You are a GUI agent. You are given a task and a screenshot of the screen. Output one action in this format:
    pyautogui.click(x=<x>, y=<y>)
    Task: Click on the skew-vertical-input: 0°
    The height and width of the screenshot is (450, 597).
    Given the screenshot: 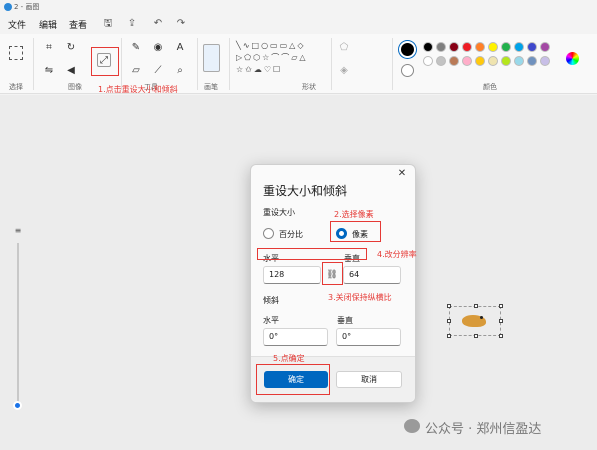 What is the action you would take?
    pyautogui.click(x=368, y=337)
    